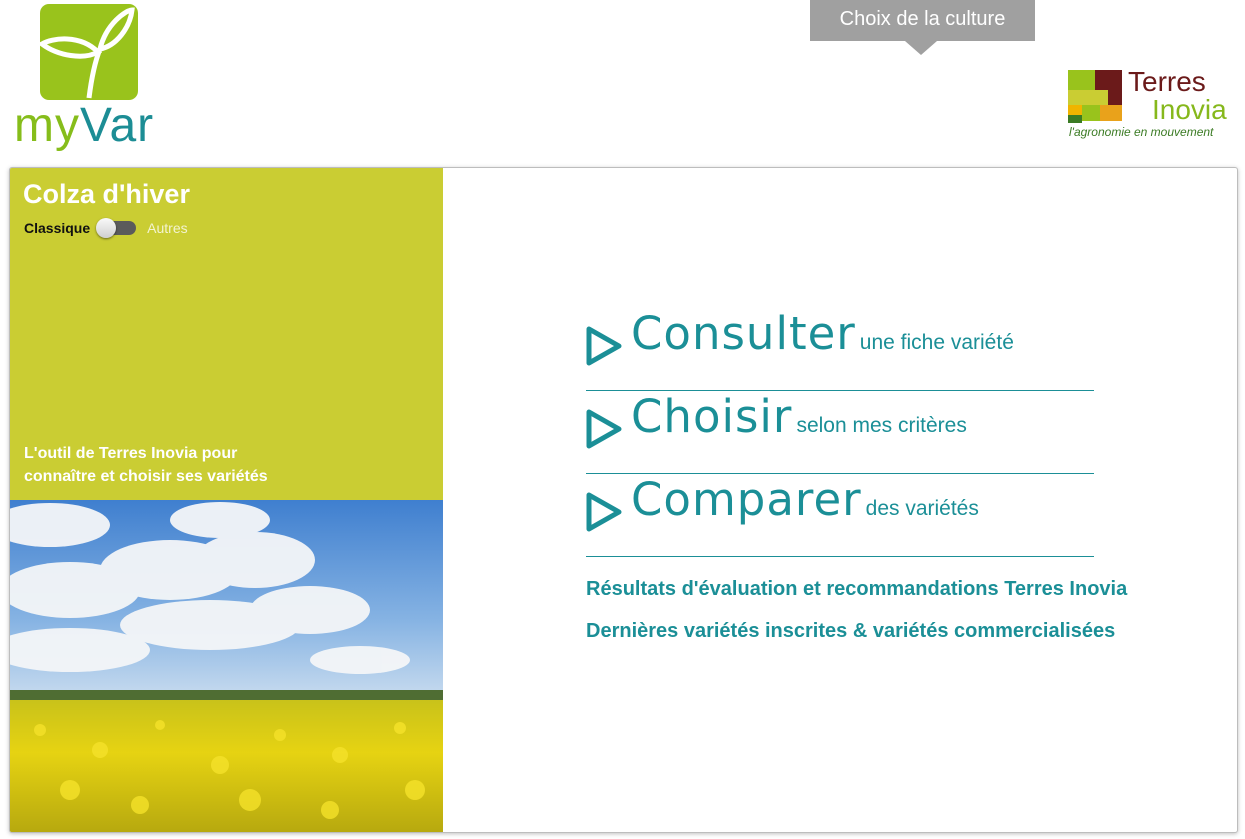 This screenshot has height=839, width=1245. Describe the element at coordinates (1141, 132) in the screenshot. I see `terres-inovia-tagline: l'agronomie en mouvement` at that location.